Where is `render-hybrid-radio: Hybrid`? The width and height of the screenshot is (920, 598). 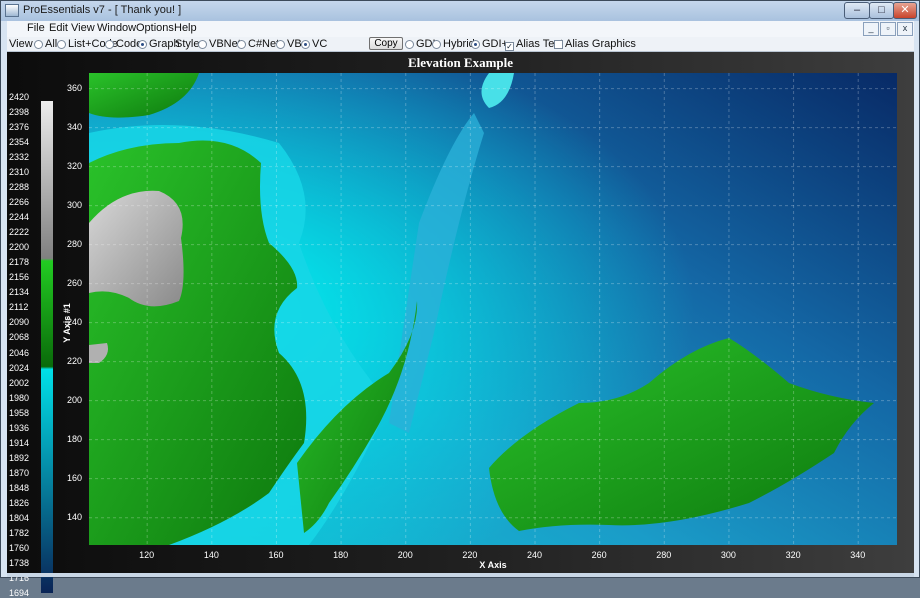 render-hybrid-radio: Hybrid is located at coordinates (453, 44).